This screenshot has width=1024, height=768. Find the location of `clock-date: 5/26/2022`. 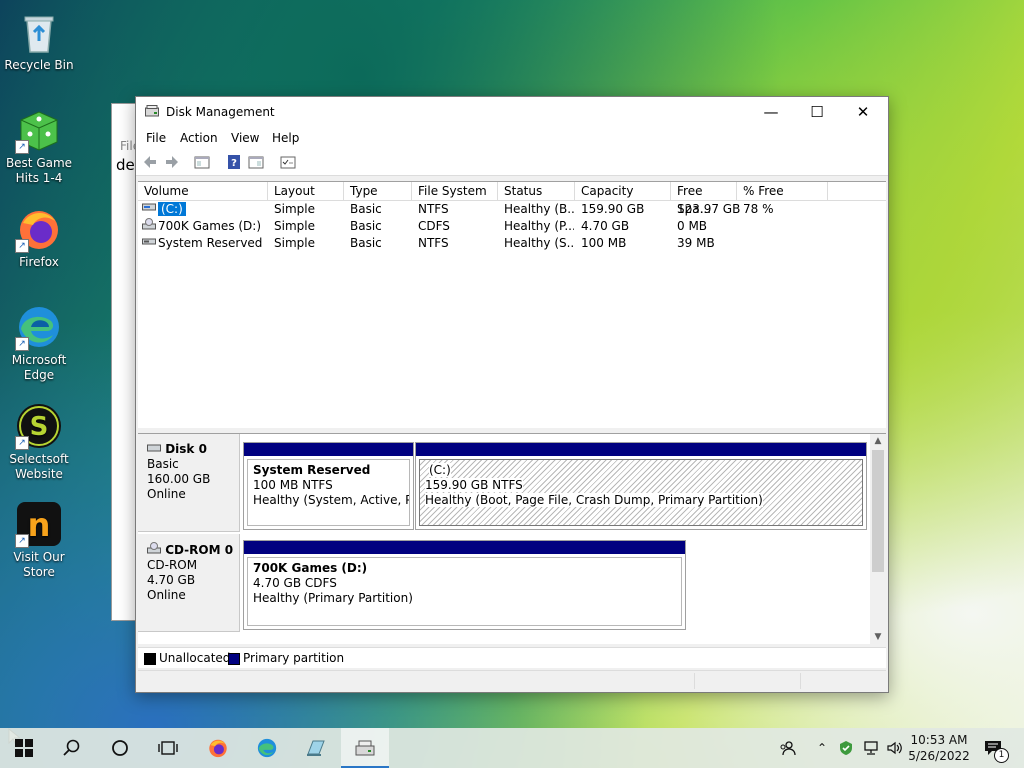

clock-date: 5/26/2022 is located at coordinates (939, 756).